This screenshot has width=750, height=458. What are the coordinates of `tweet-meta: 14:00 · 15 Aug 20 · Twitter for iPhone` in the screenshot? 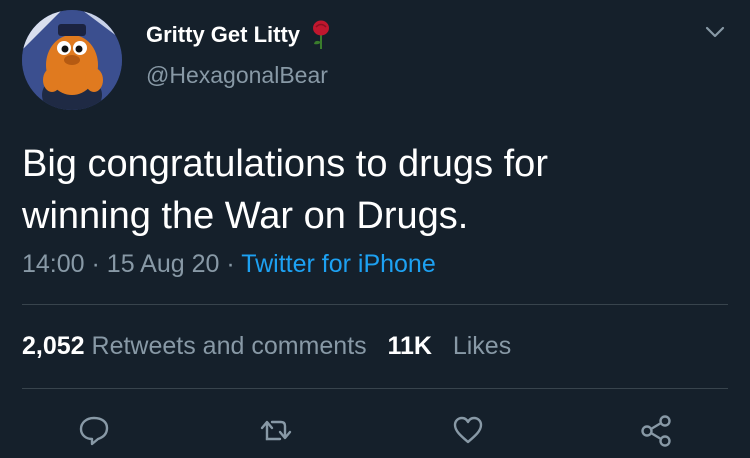 It's located at (229, 264).